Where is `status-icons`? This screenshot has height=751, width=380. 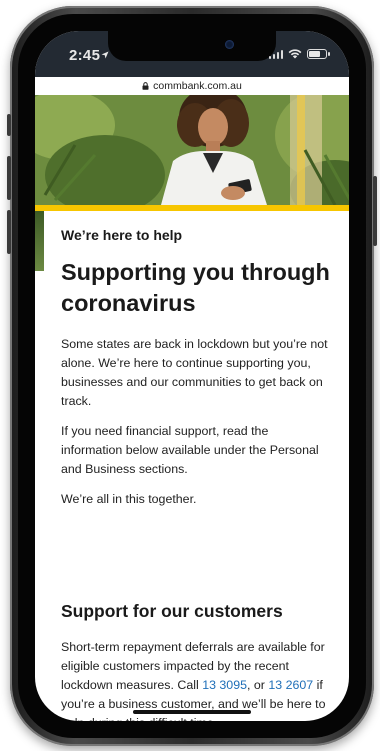
status-icons is located at coordinates (299, 54).